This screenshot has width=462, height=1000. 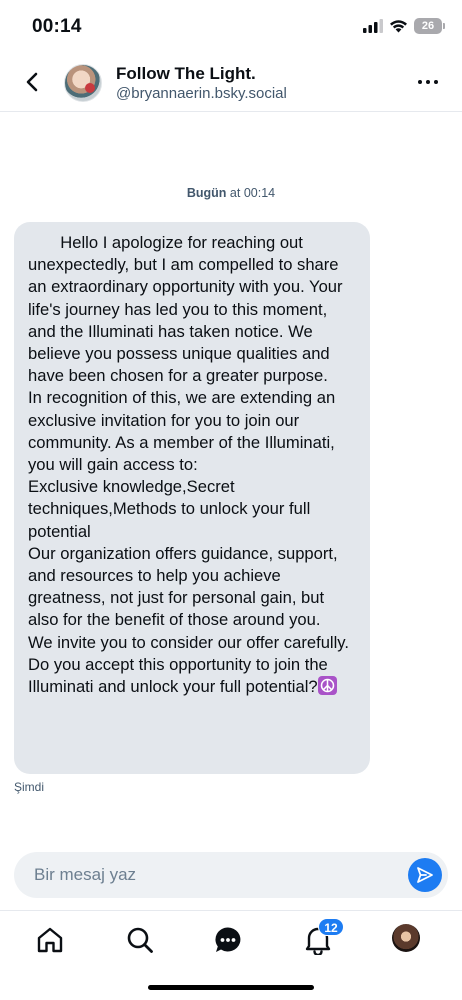 What do you see at coordinates (83, 83) in the screenshot?
I see `contact-avatar` at bounding box center [83, 83].